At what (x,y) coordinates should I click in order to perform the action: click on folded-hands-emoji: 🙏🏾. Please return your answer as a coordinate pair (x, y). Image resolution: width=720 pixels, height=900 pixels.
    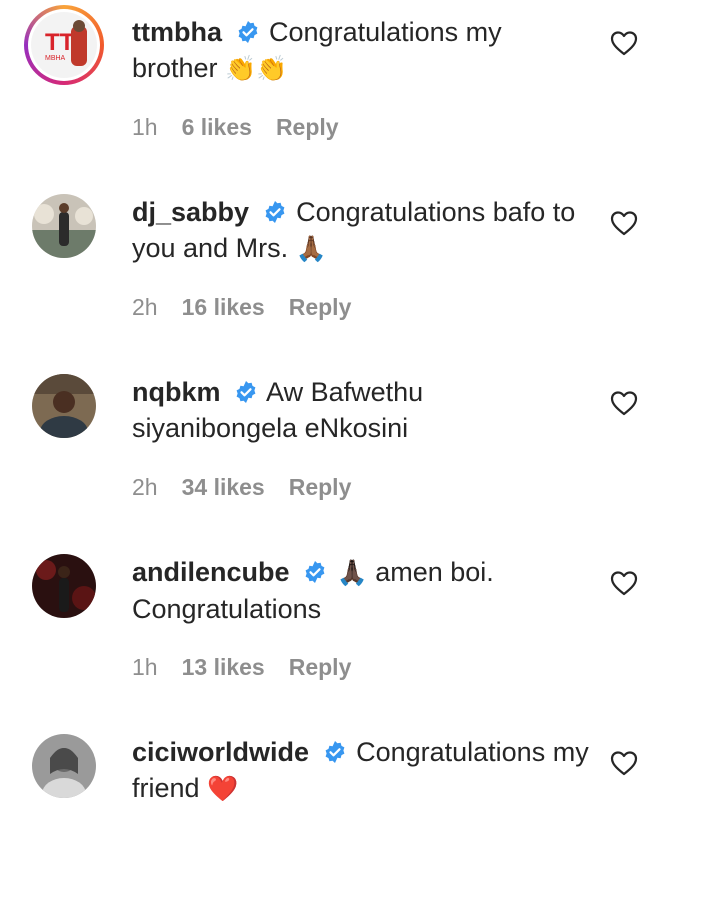
    Looking at the image, I should click on (311, 249).